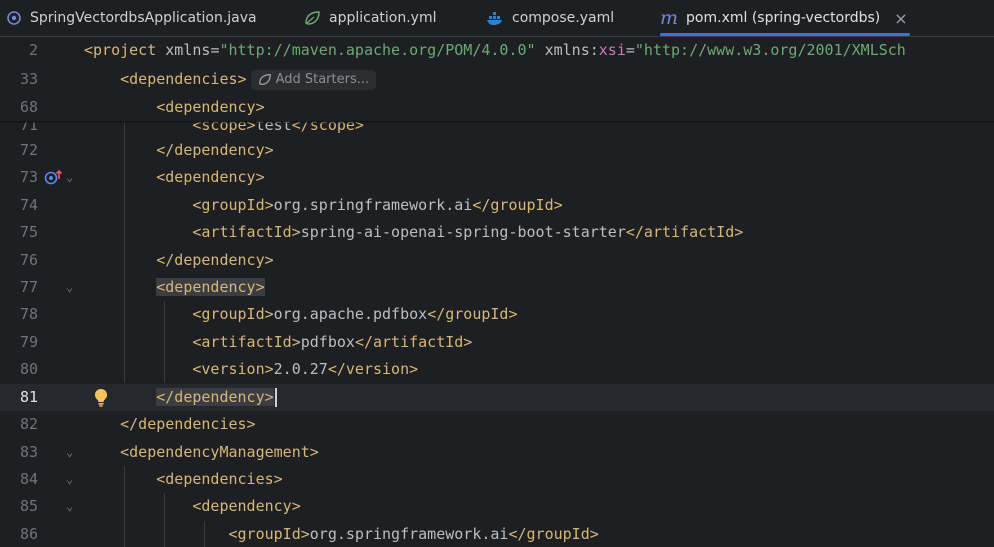  What do you see at coordinates (563, 18) in the screenshot?
I see `tab-label: compose.yaml` at bounding box center [563, 18].